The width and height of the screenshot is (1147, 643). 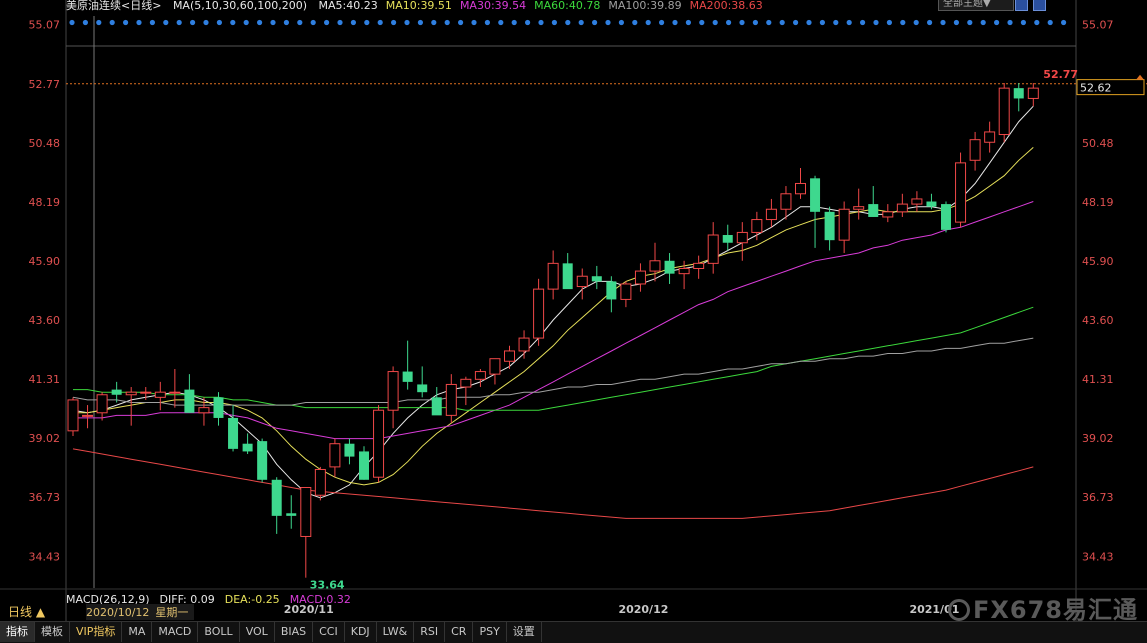 I want to click on cursor-weekday: 星期一, so click(x=172, y=612).